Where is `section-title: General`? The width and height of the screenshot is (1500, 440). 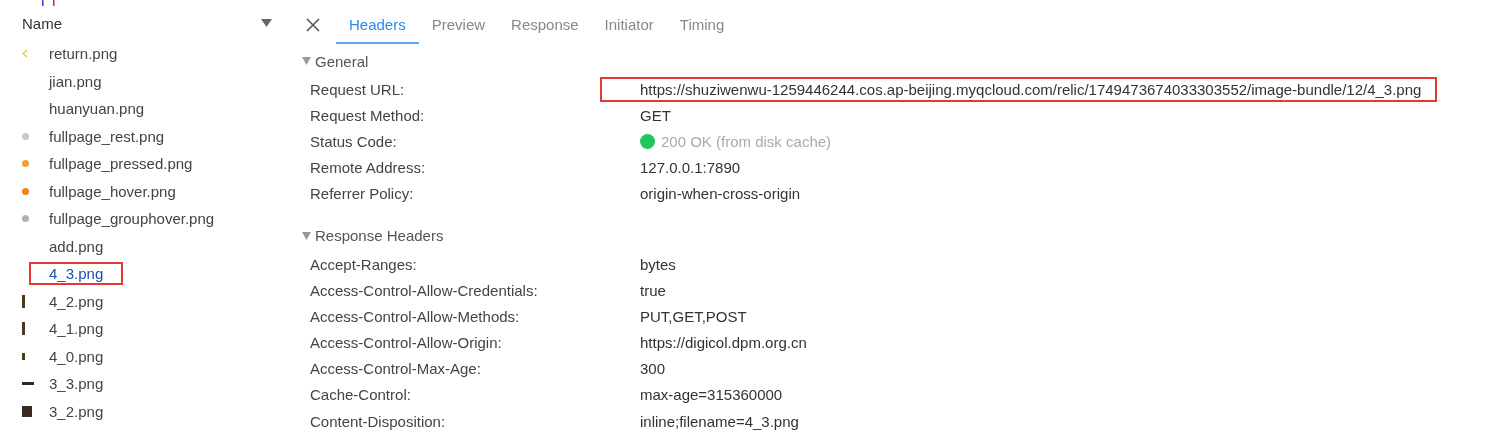
section-title: General is located at coordinates (342, 61).